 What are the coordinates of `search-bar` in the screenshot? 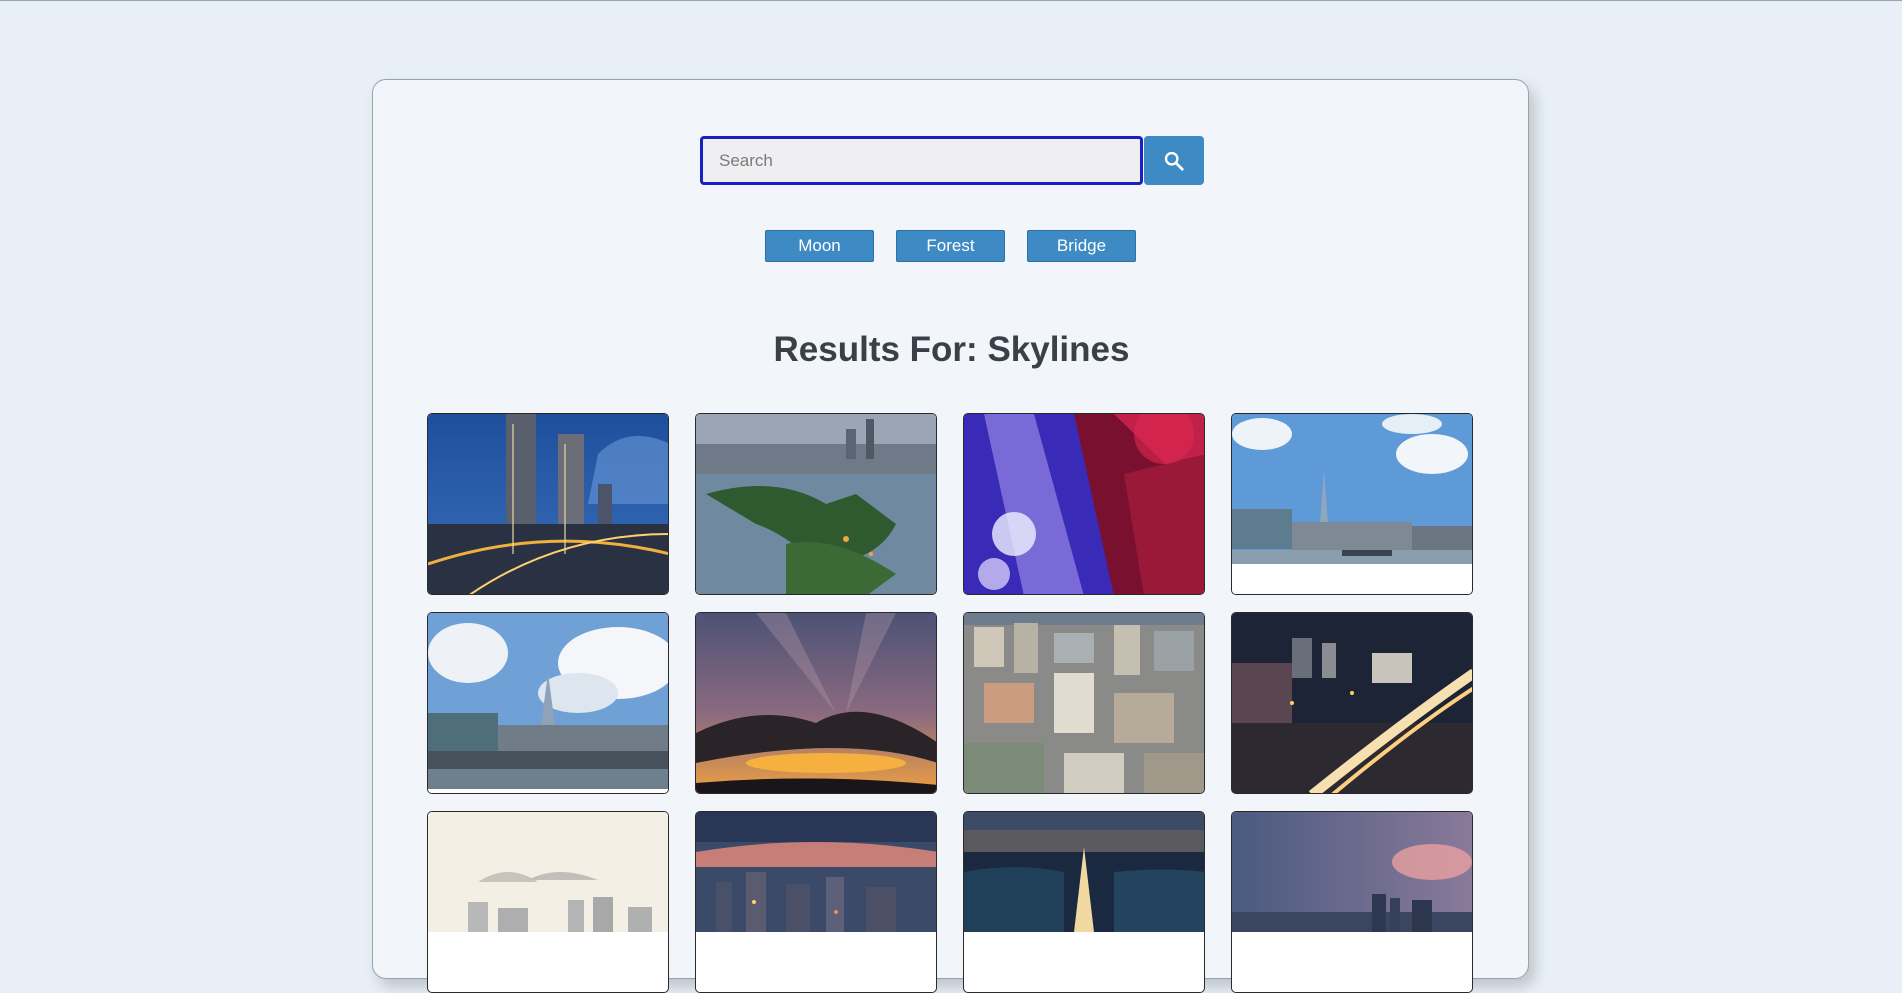 It's located at (952, 160).